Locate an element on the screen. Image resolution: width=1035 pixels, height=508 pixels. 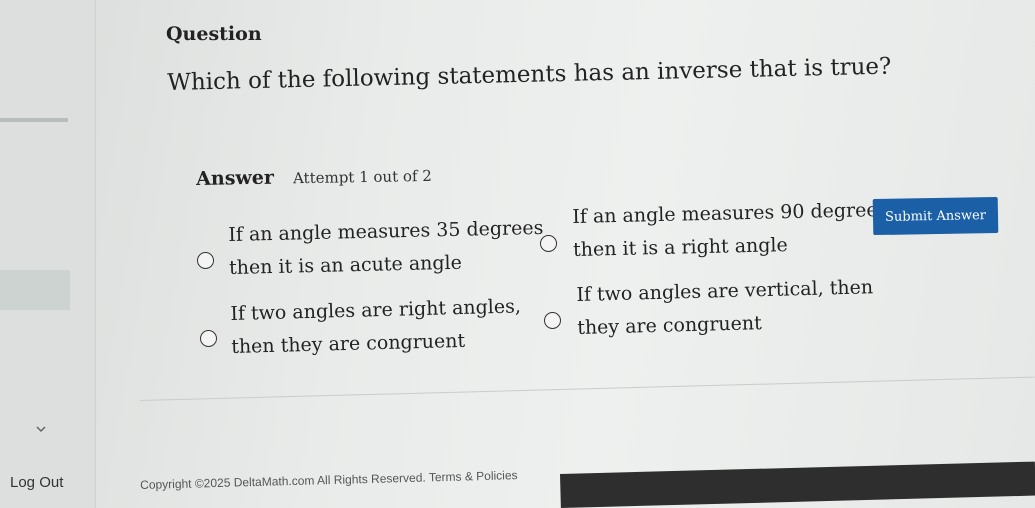
option-3-line-2: then they are congruent is located at coordinates (348, 343).